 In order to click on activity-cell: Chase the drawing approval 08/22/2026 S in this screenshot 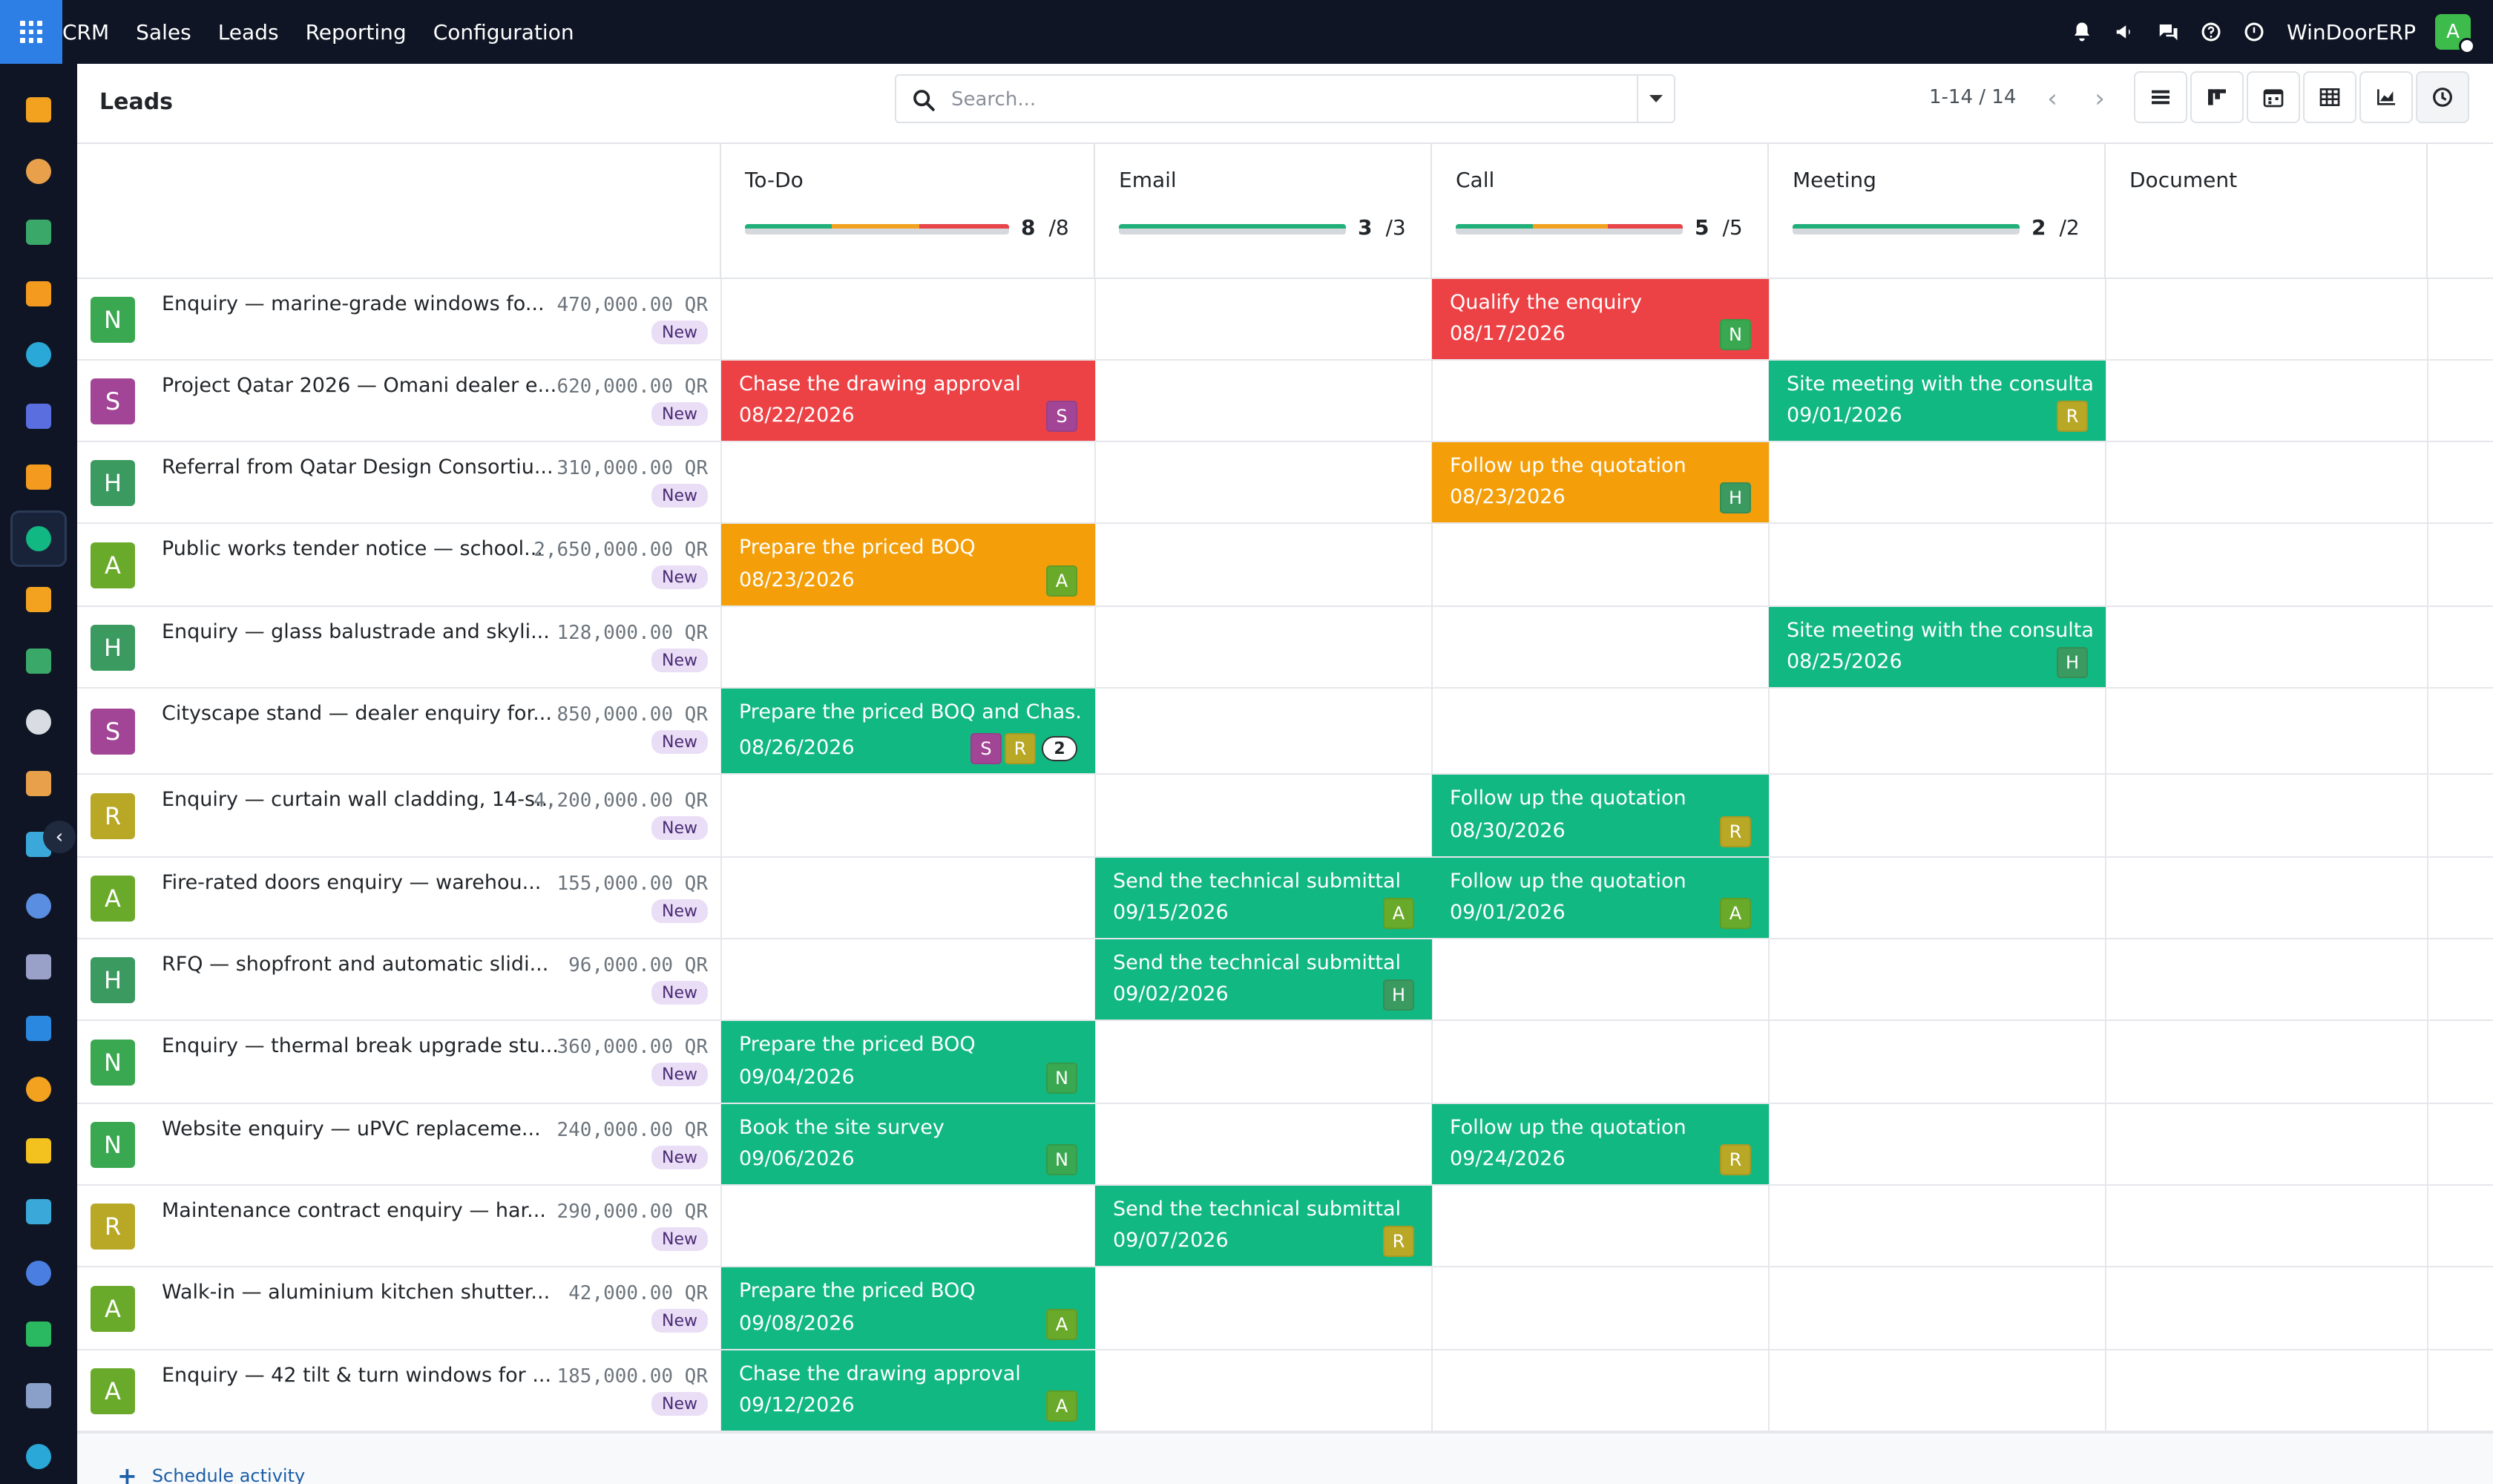, I will do `click(908, 401)`.